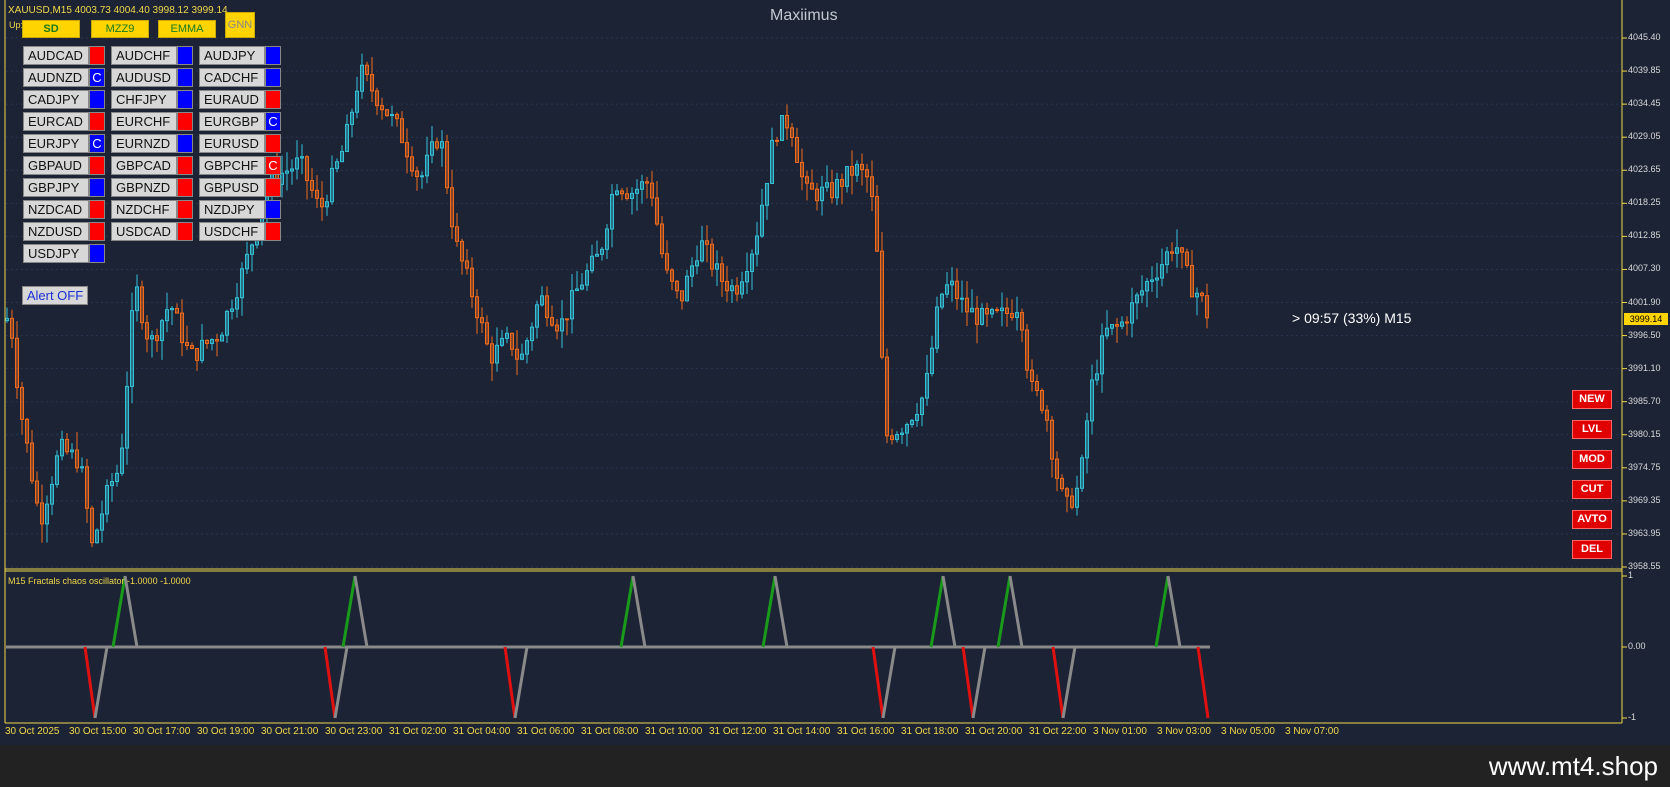 This screenshot has height=787, width=1670. What do you see at coordinates (930, 731) in the screenshot?
I see `time-tick-label: 31 Oct 18:00` at bounding box center [930, 731].